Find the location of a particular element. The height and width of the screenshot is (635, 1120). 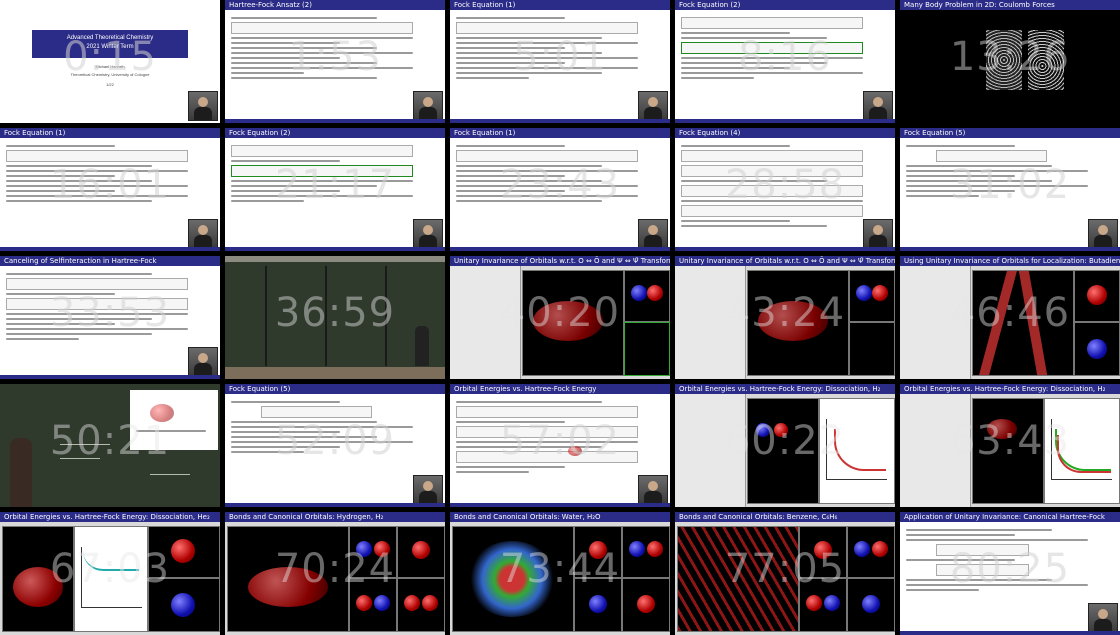

thumbnail-3: Fock Equation (2) 8:16 is located at coordinates (785, 61).